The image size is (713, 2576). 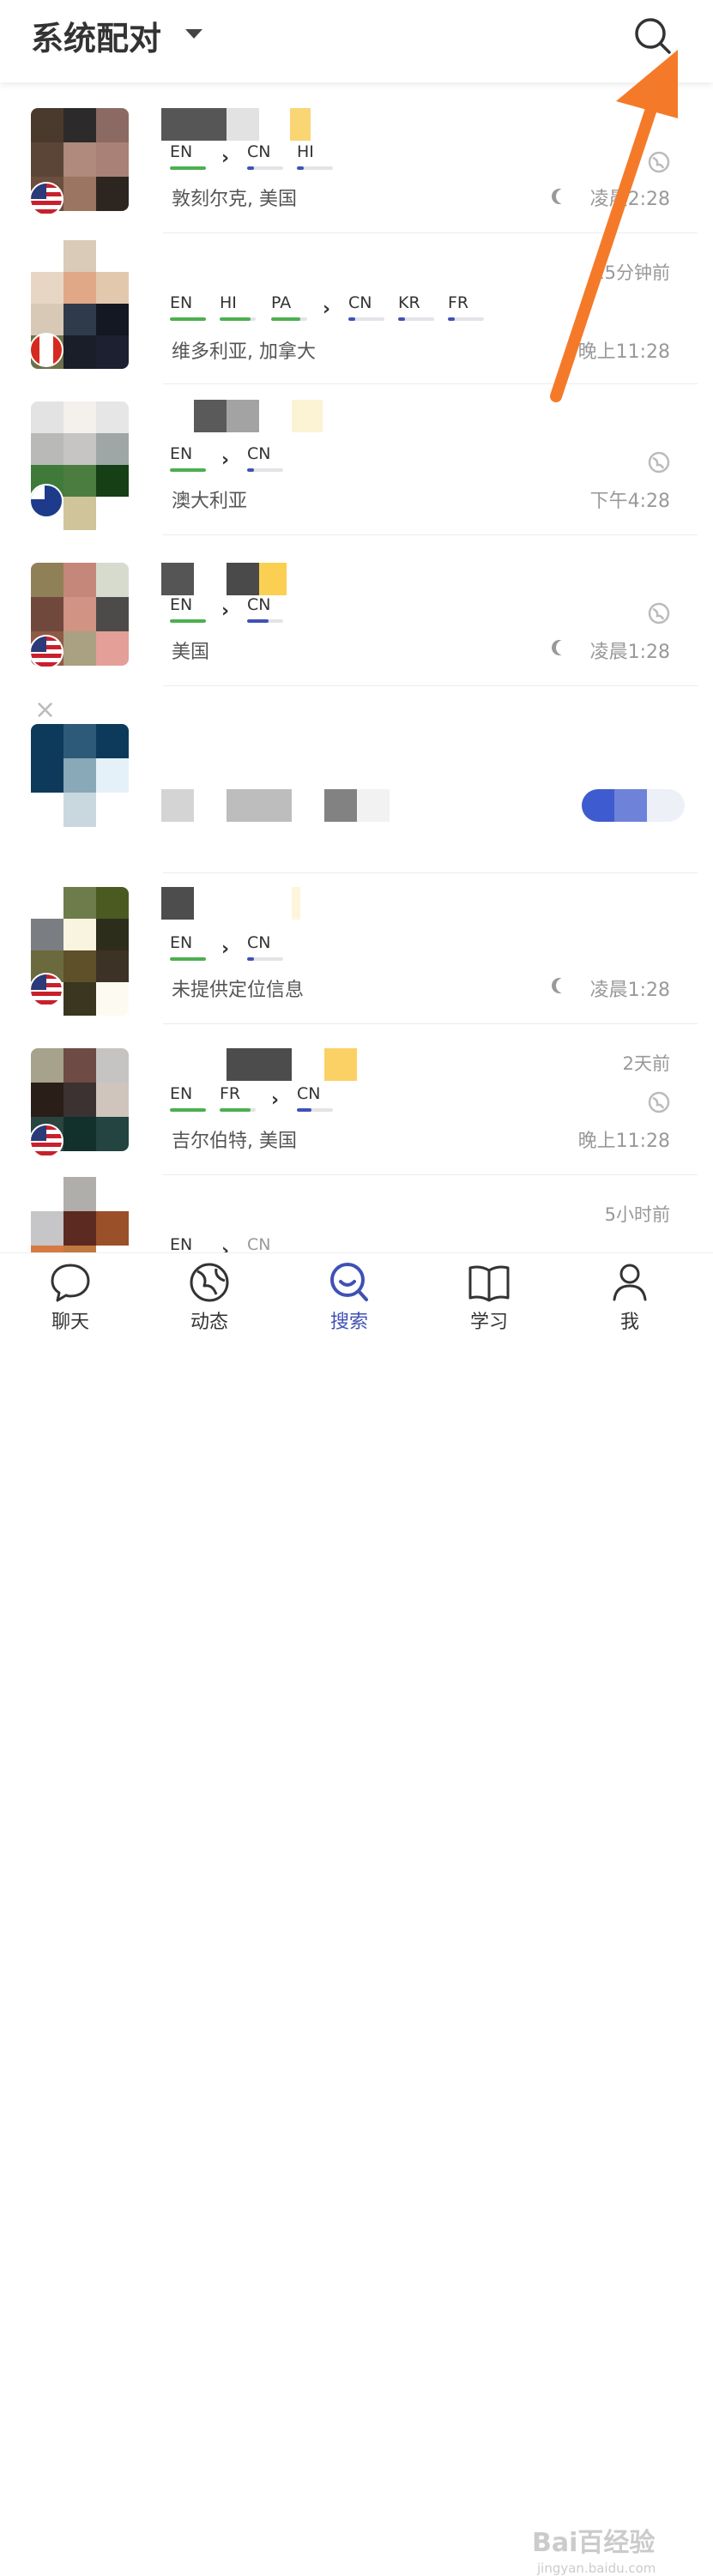 I want to click on location-text: 美国, so click(x=191, y=652).